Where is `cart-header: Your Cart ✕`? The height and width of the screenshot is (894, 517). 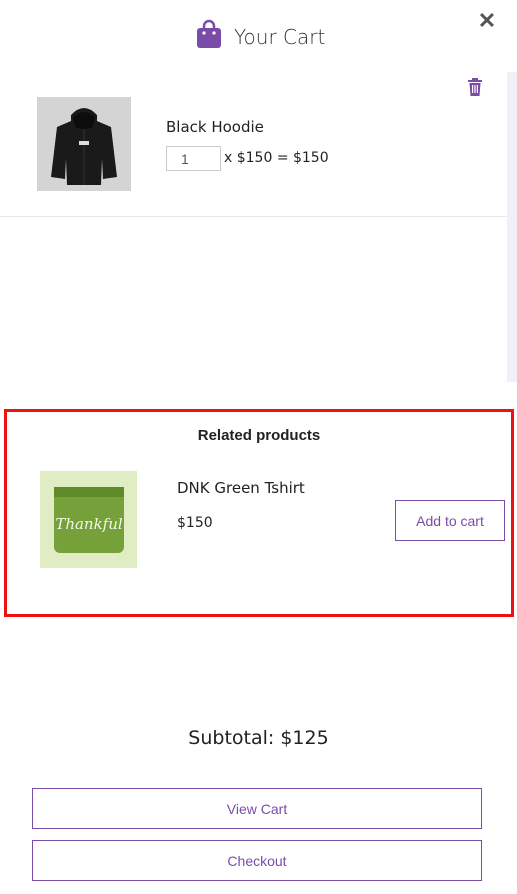
cart-header: Your Cart ✕ is located at coordinates (258, 36).